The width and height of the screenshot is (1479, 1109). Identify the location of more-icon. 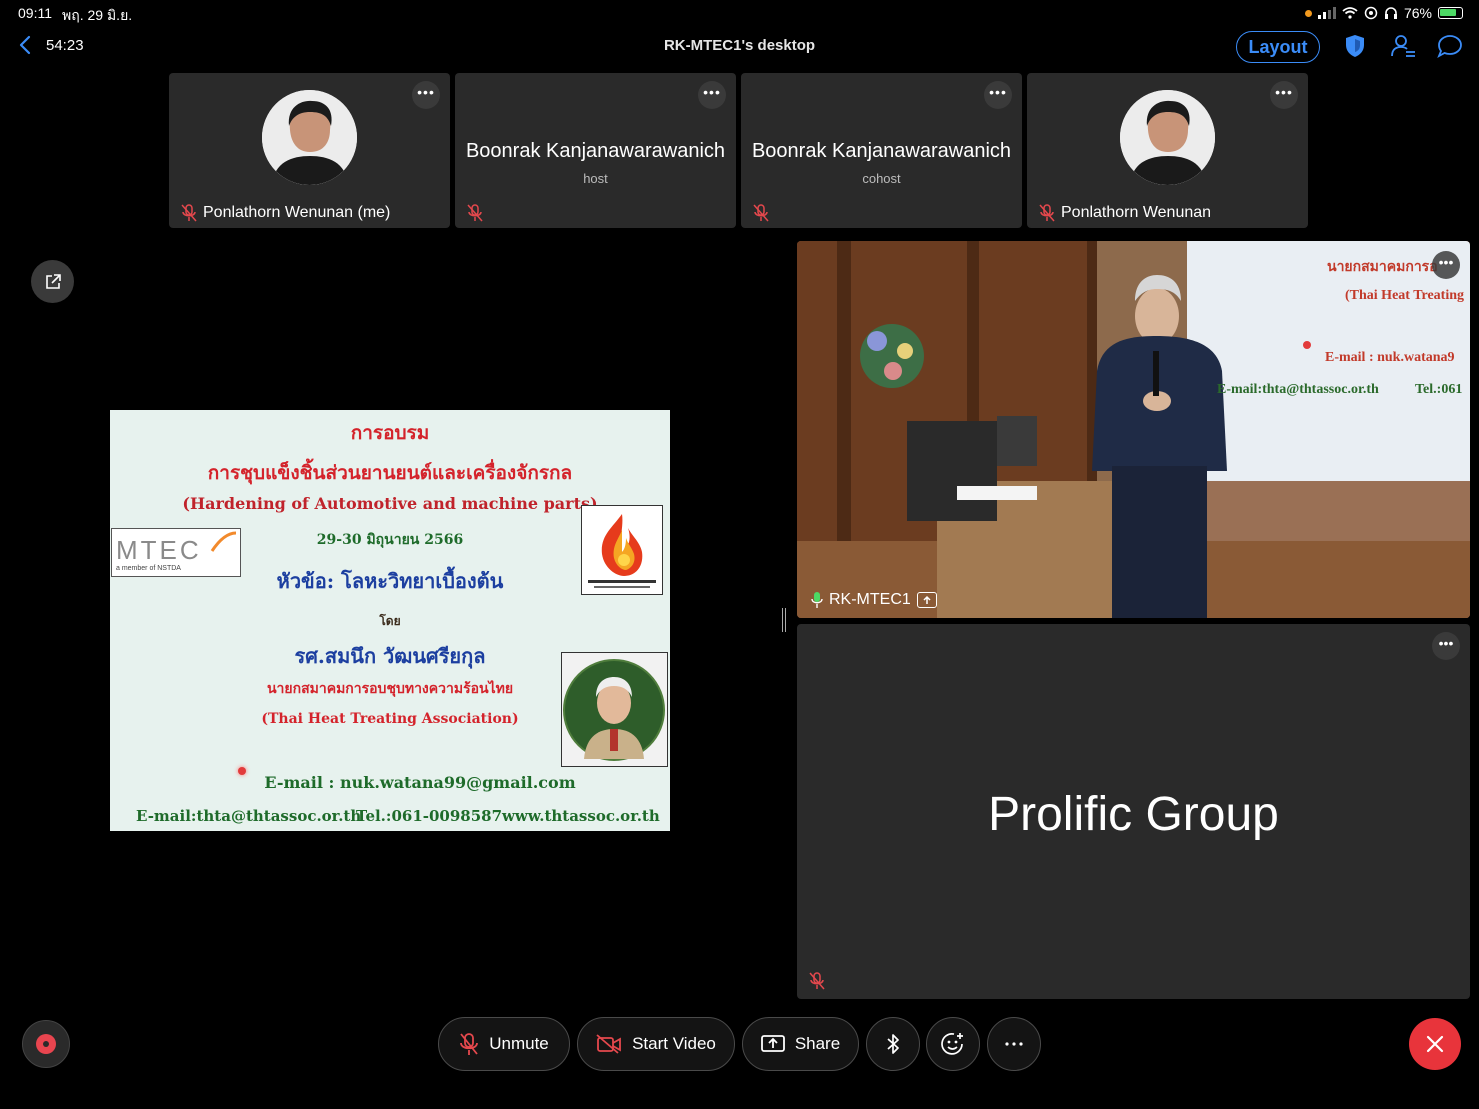
(1014, 1044).